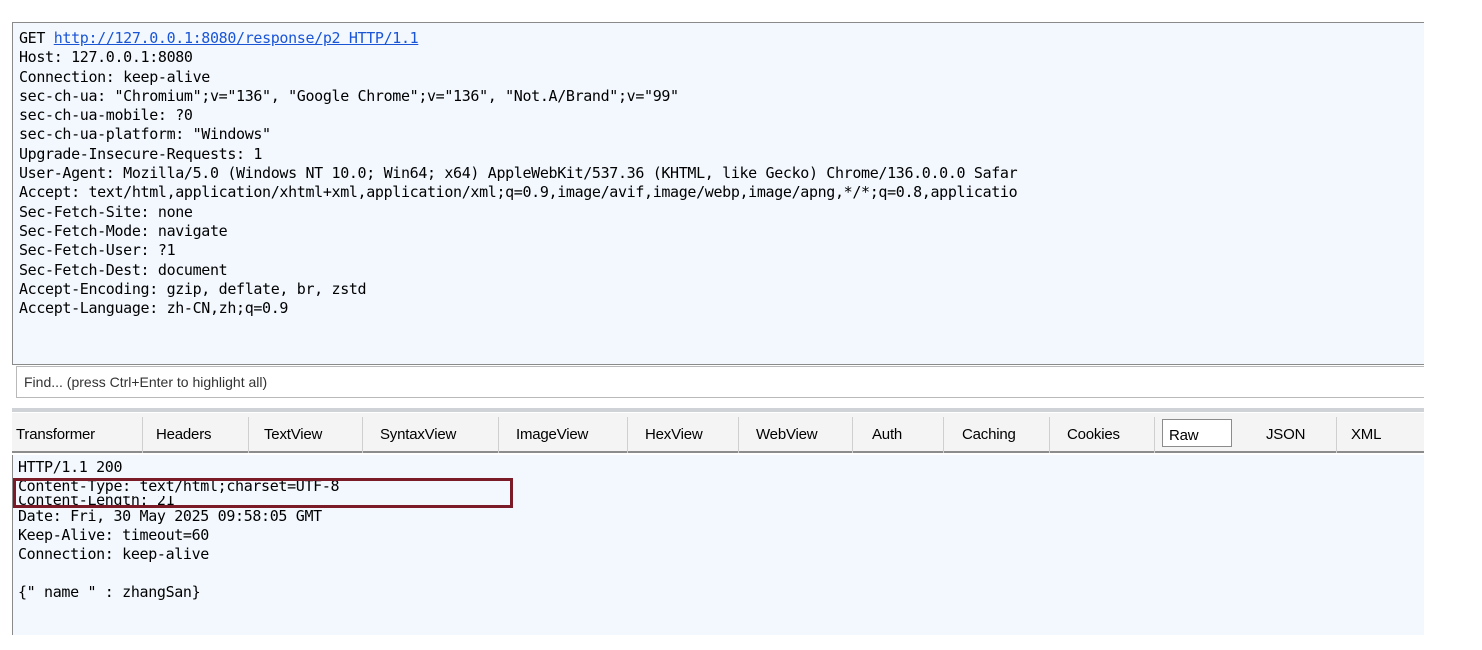 This screenshot has width=1482, height=650. I want to click on response-header-line: Content-Type: text/html;charset=UTF-8, so click(179, 486).